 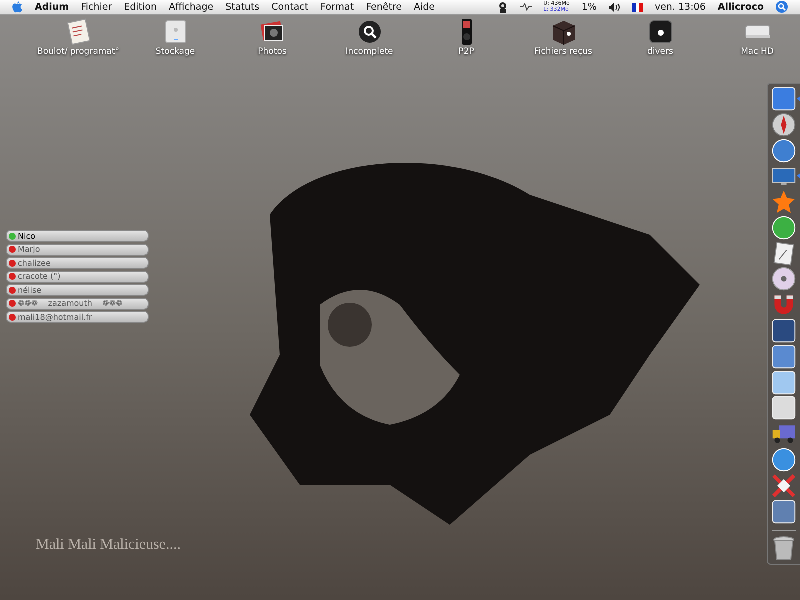 I want to click on contact-name: Marjo, so click(x=29, y=249).